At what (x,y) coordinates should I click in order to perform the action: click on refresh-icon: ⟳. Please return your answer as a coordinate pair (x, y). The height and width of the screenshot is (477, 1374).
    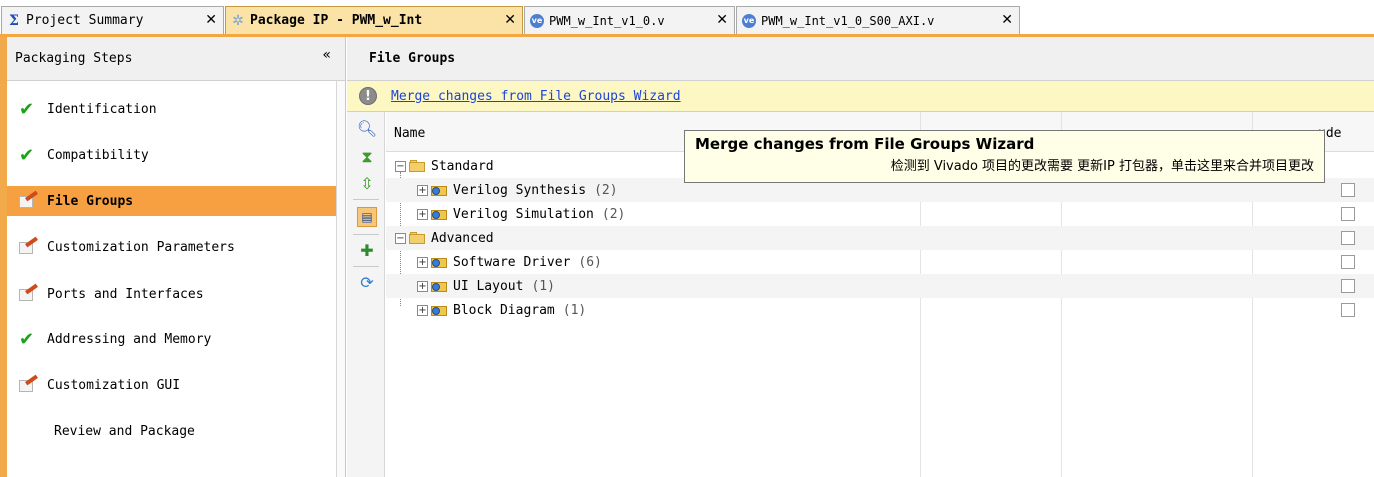
    Looking at the image, I should click on (367, 282).